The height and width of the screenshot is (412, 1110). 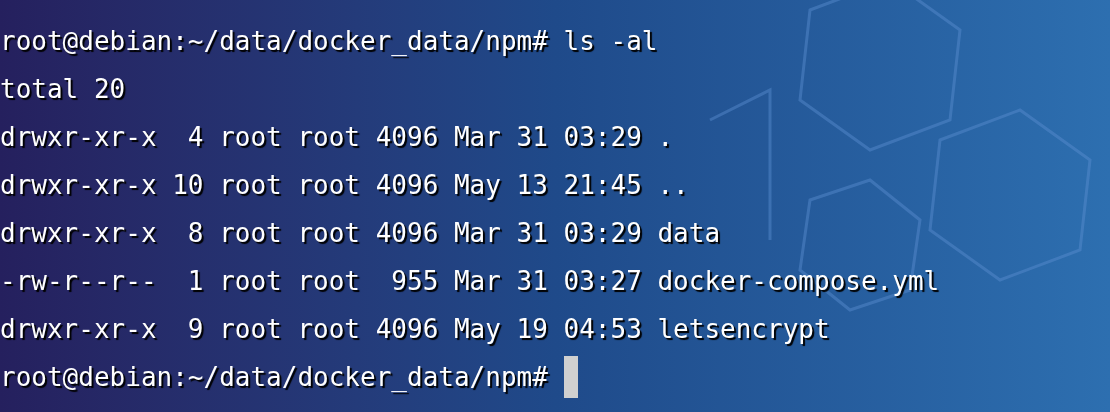 I want to click on terminal-line: -rw-r--r-- 1 root root 955 Mar 31 03:27 docker-compose.yml, so click(x=470, y=281).